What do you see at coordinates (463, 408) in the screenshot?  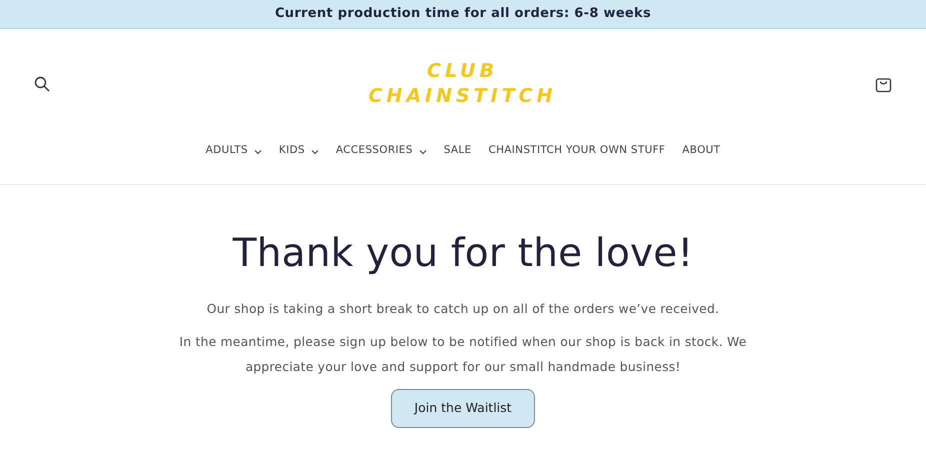 I see `waitlist-button: Join the Waitlist` at bounding box center [463, 408].